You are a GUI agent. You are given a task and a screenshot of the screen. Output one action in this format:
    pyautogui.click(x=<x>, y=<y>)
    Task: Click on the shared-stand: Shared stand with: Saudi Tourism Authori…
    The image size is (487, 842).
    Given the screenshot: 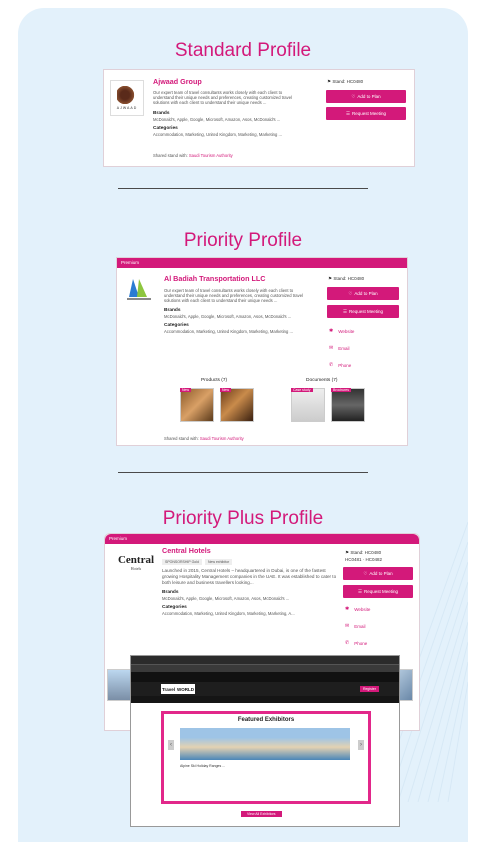 What is the action you would take?
    pyautogui.click(x=204, y=438)
    